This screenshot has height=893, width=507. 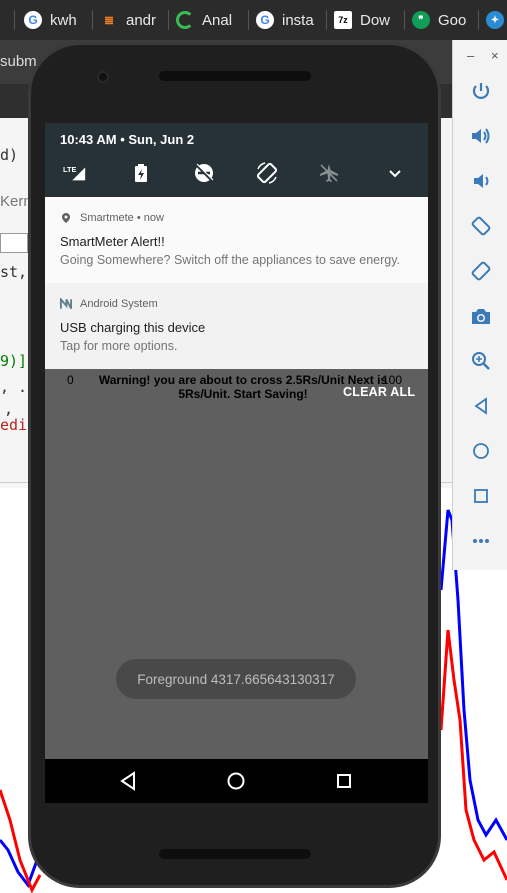 I want to click on airplane-icon, so click(x=329, y=173).